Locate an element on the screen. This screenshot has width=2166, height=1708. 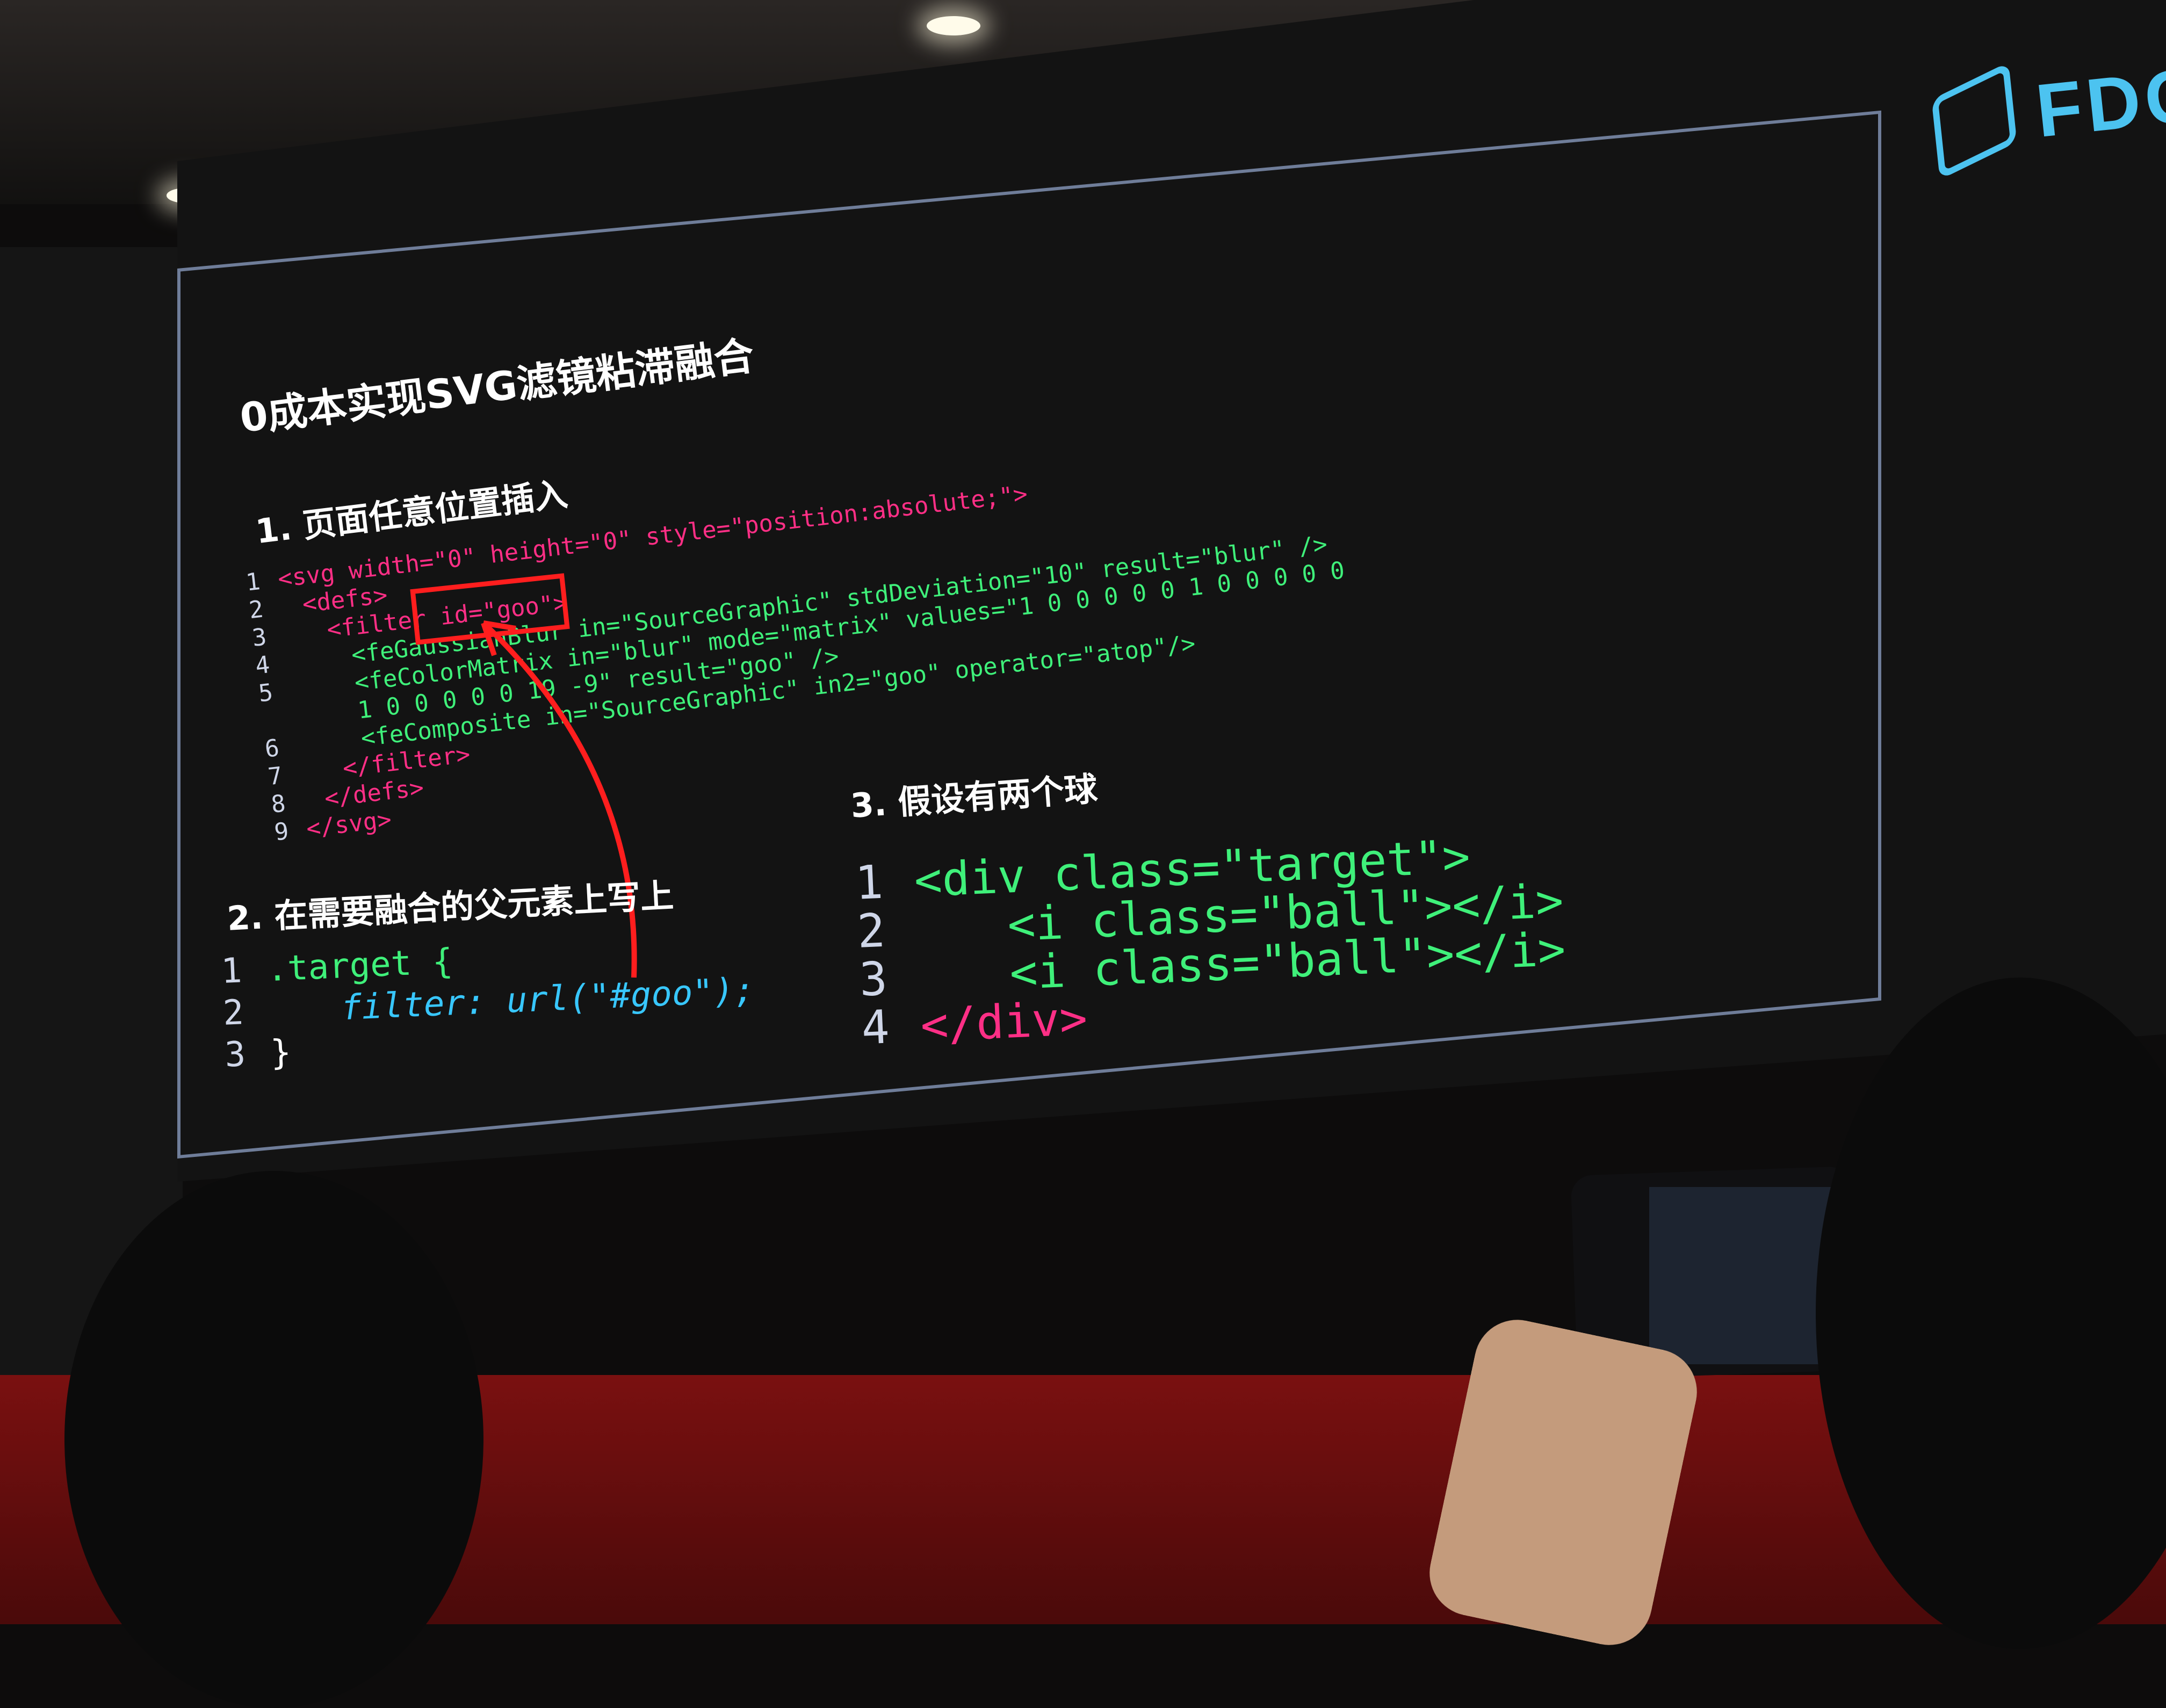
code-text: .target { is located at coordinates (360, 966).